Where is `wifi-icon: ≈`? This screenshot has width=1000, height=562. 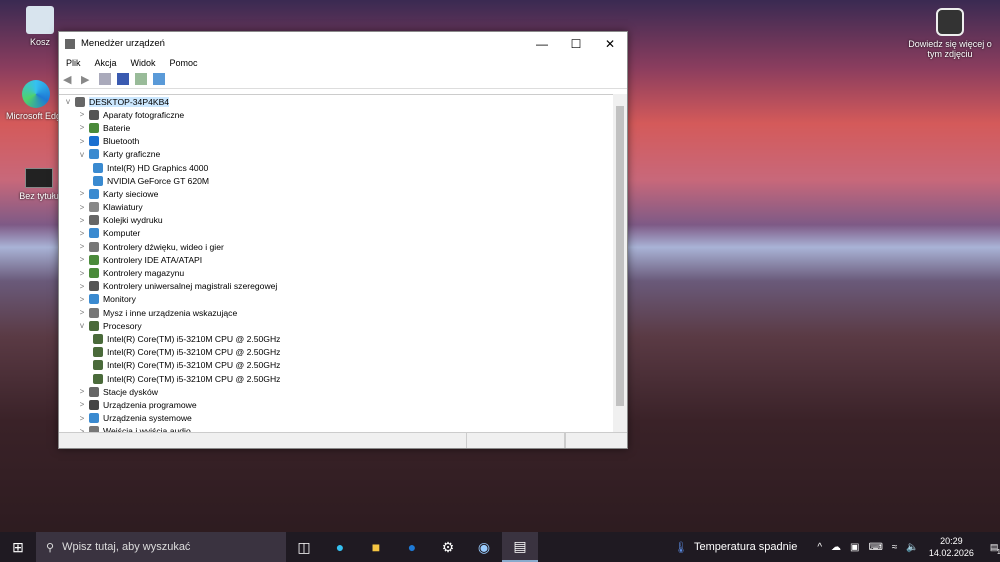
wifi-icon: ≈ is located at coordinates (895, 547).